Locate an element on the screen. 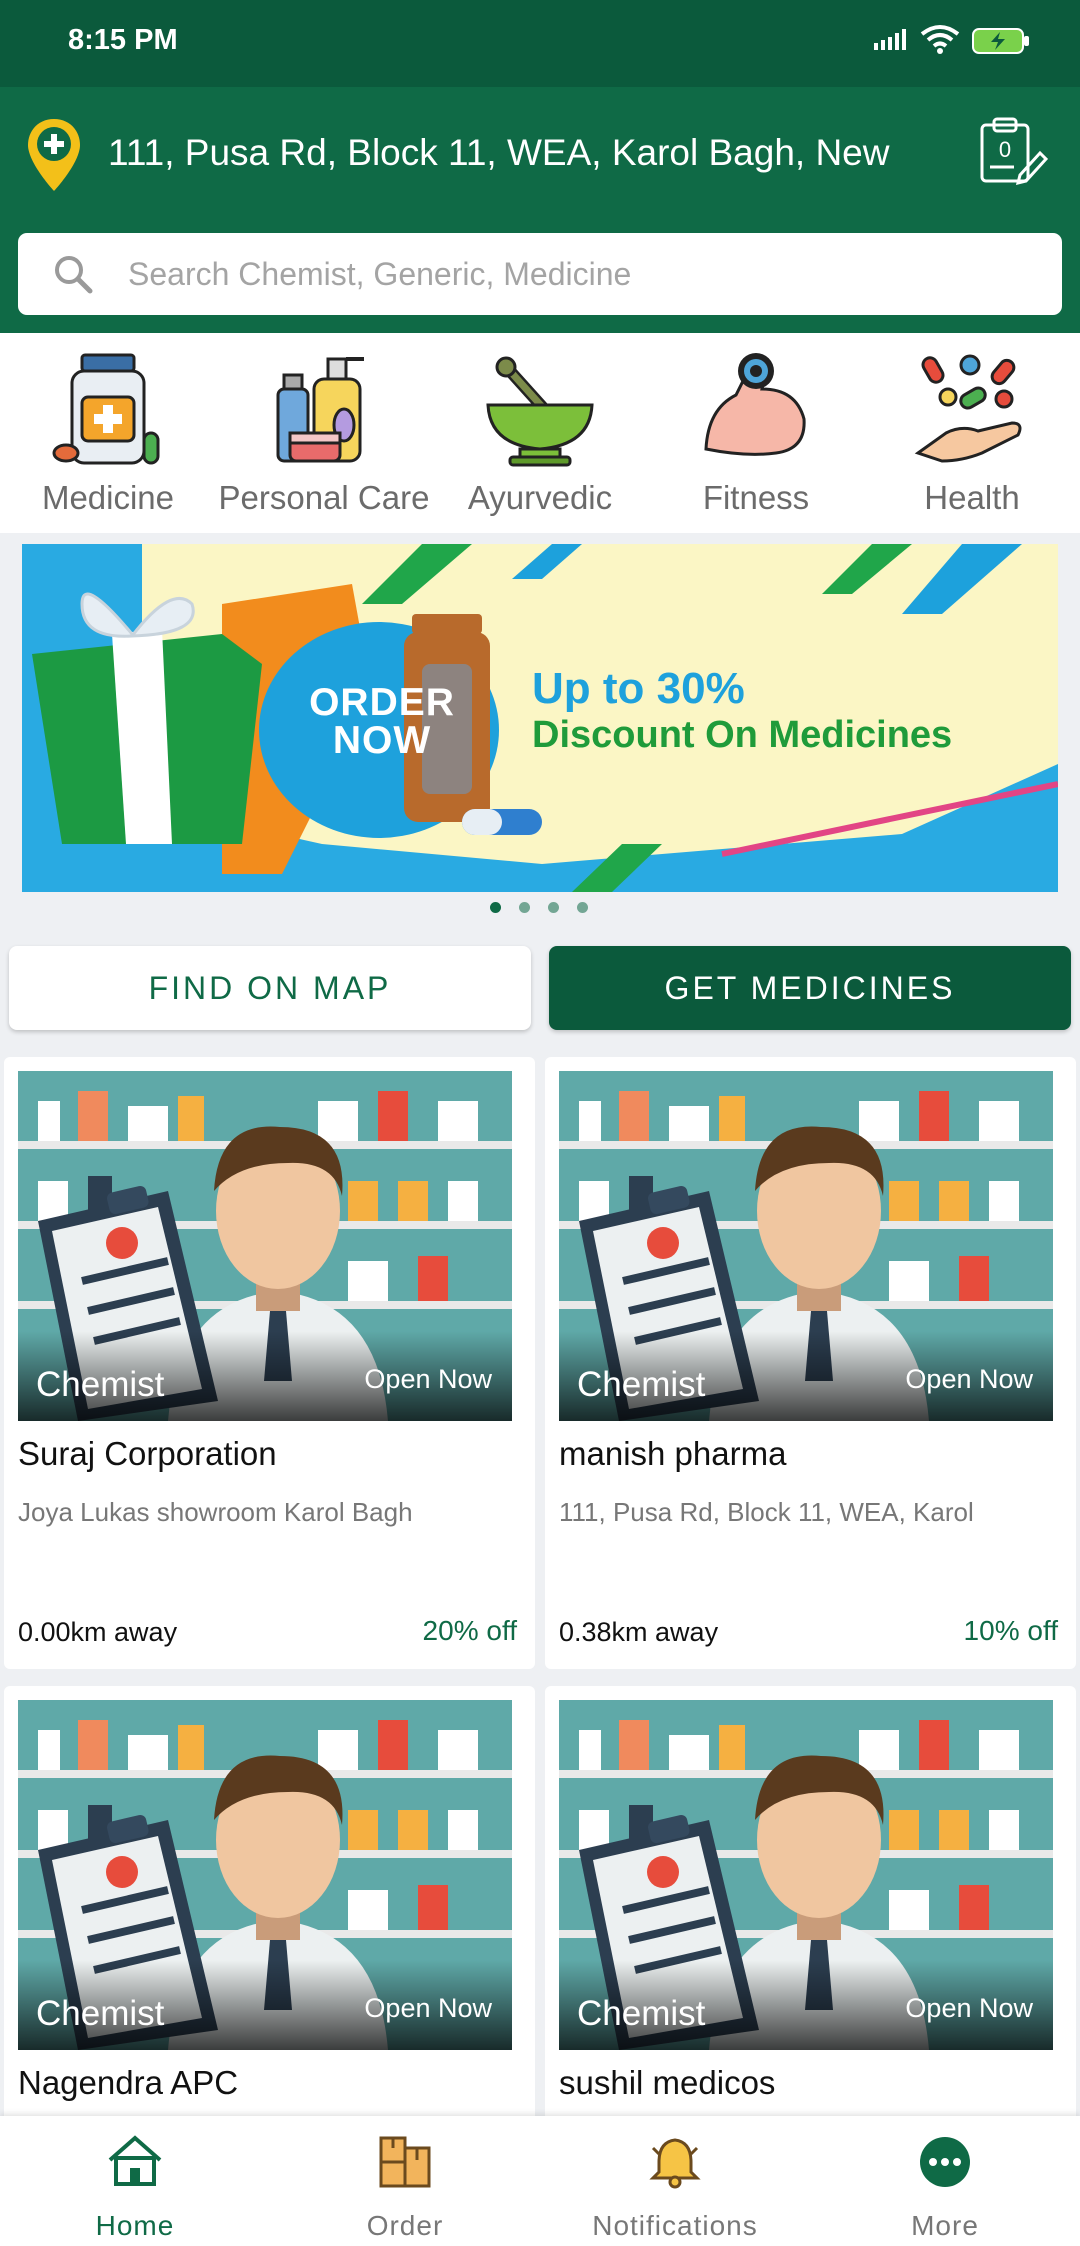  nav-label: More is located at coordinates (945, 2225).